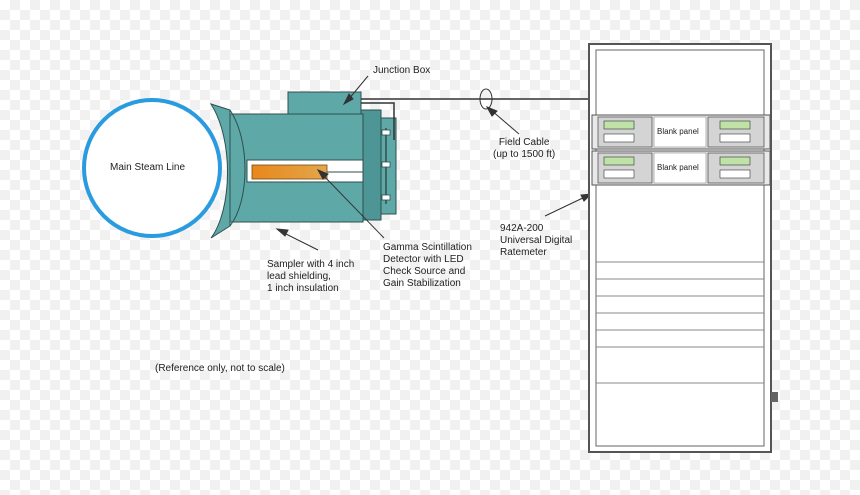 The image size is (860, 495). I want to click on sampler-back-cap, so click(371, 165).